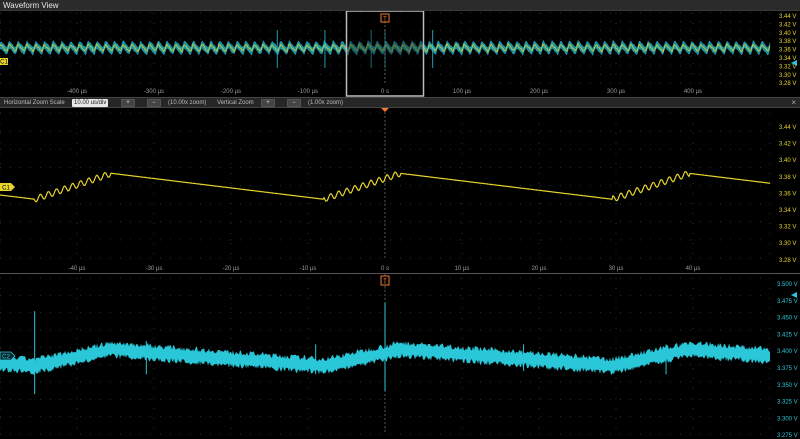 The image size is (800, 439). What do you see at coordinates (231, 92) in the screenshot?
I see `x-tick-label: -200 µs` at bounding box center [231, 92].